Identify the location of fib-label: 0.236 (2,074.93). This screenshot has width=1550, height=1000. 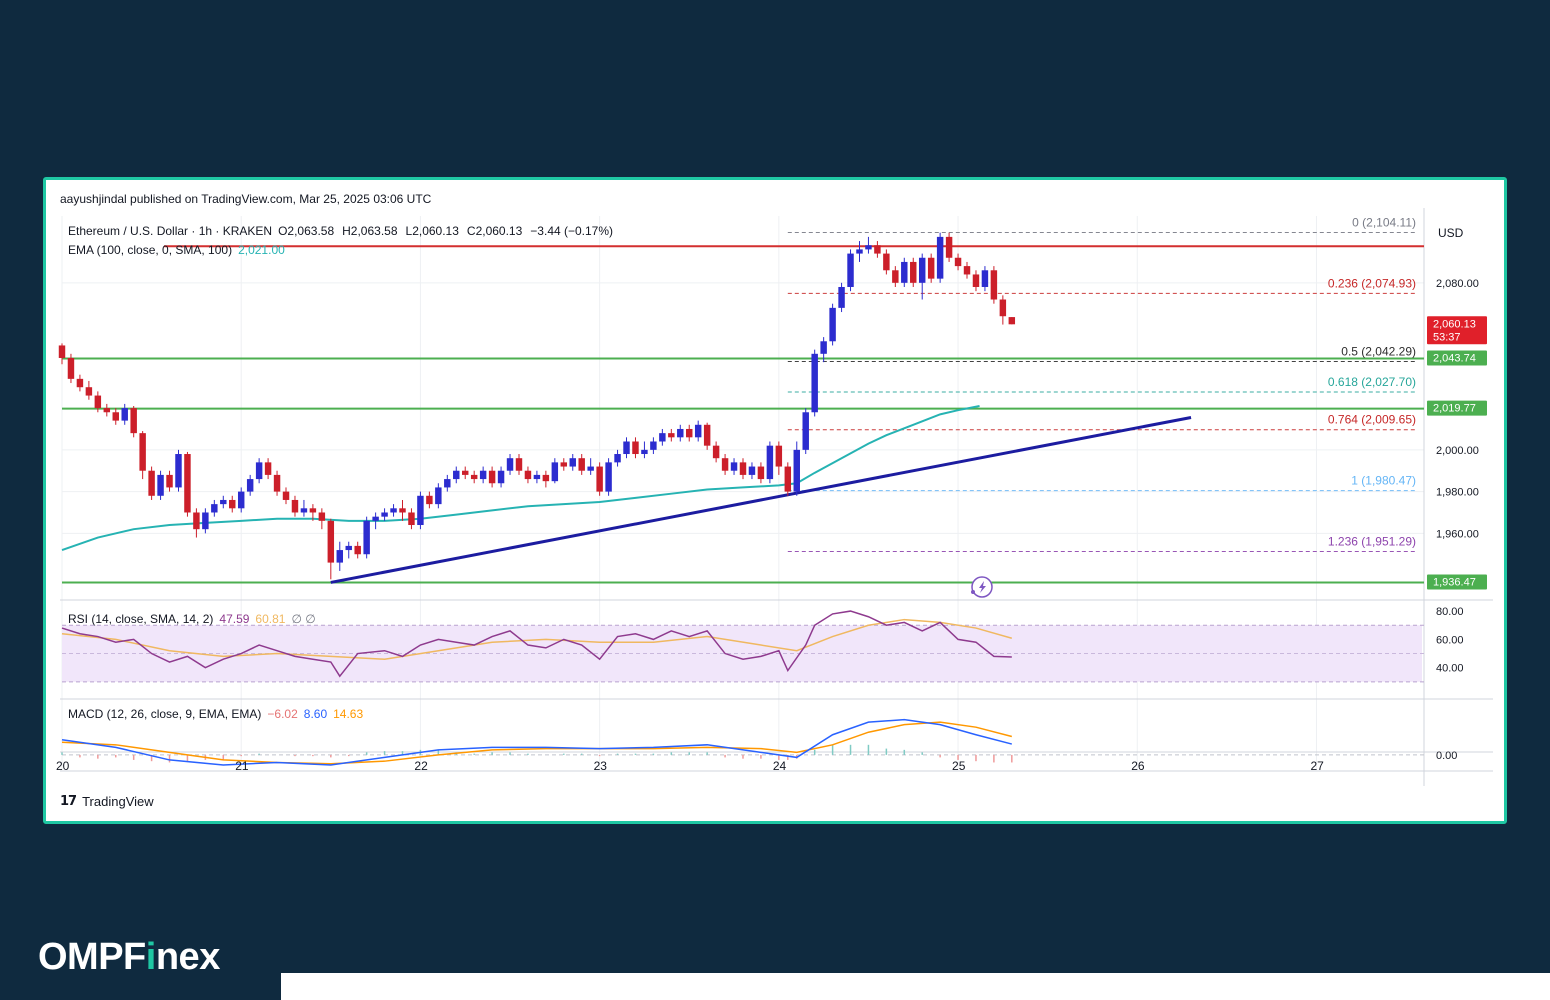
(1372, 283).